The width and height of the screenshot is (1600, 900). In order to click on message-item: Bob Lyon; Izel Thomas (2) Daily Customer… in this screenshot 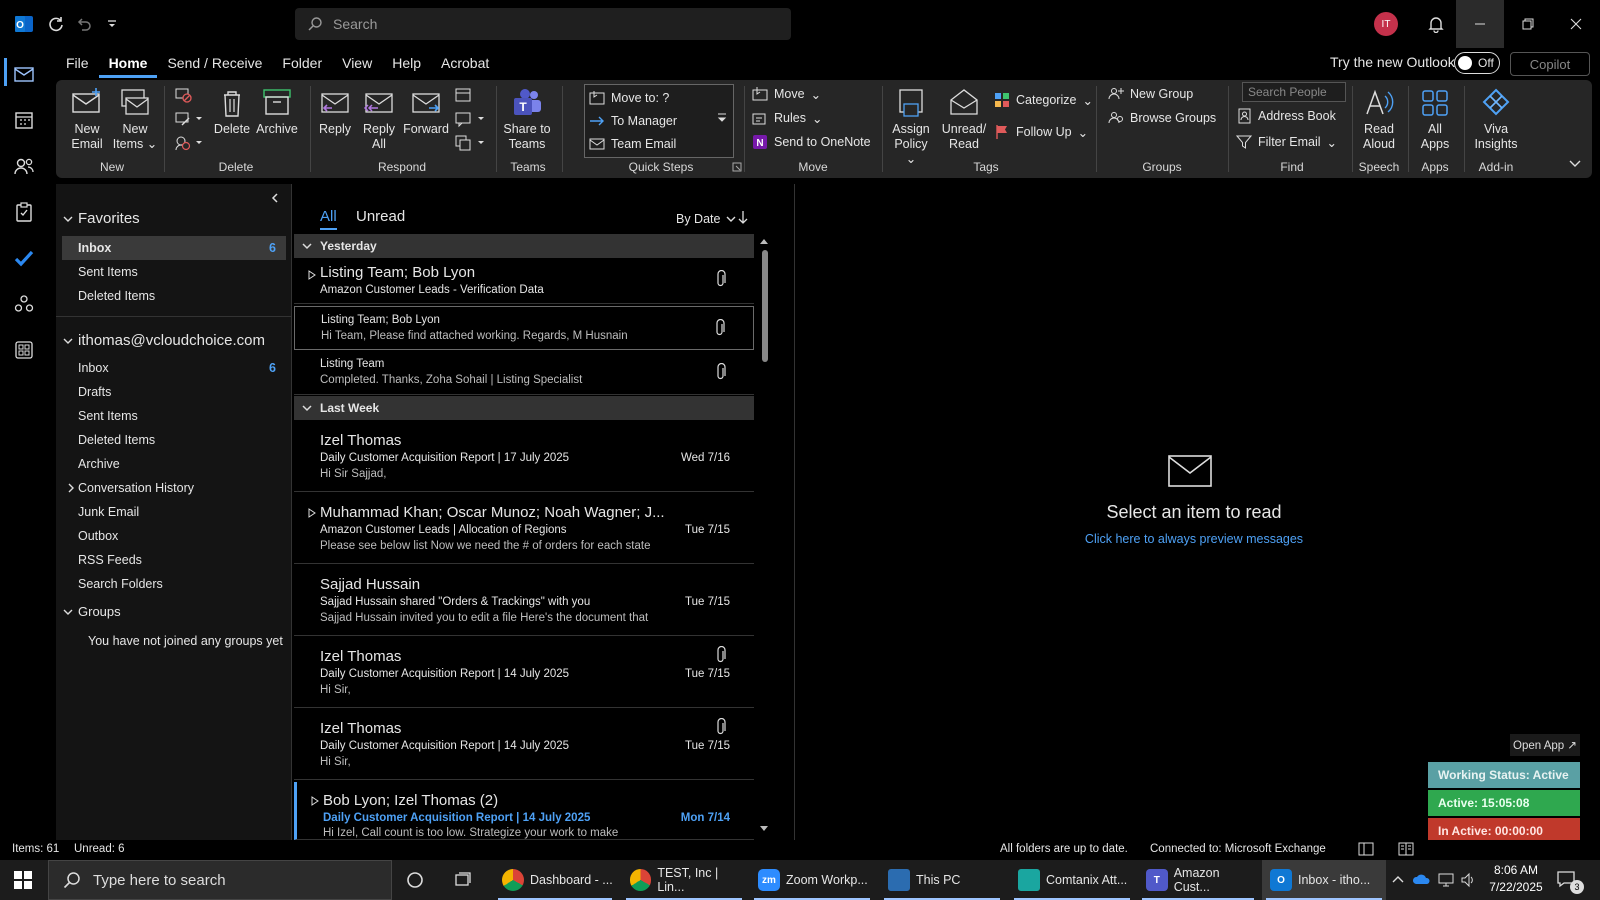, I will do `click(524, 811)`.